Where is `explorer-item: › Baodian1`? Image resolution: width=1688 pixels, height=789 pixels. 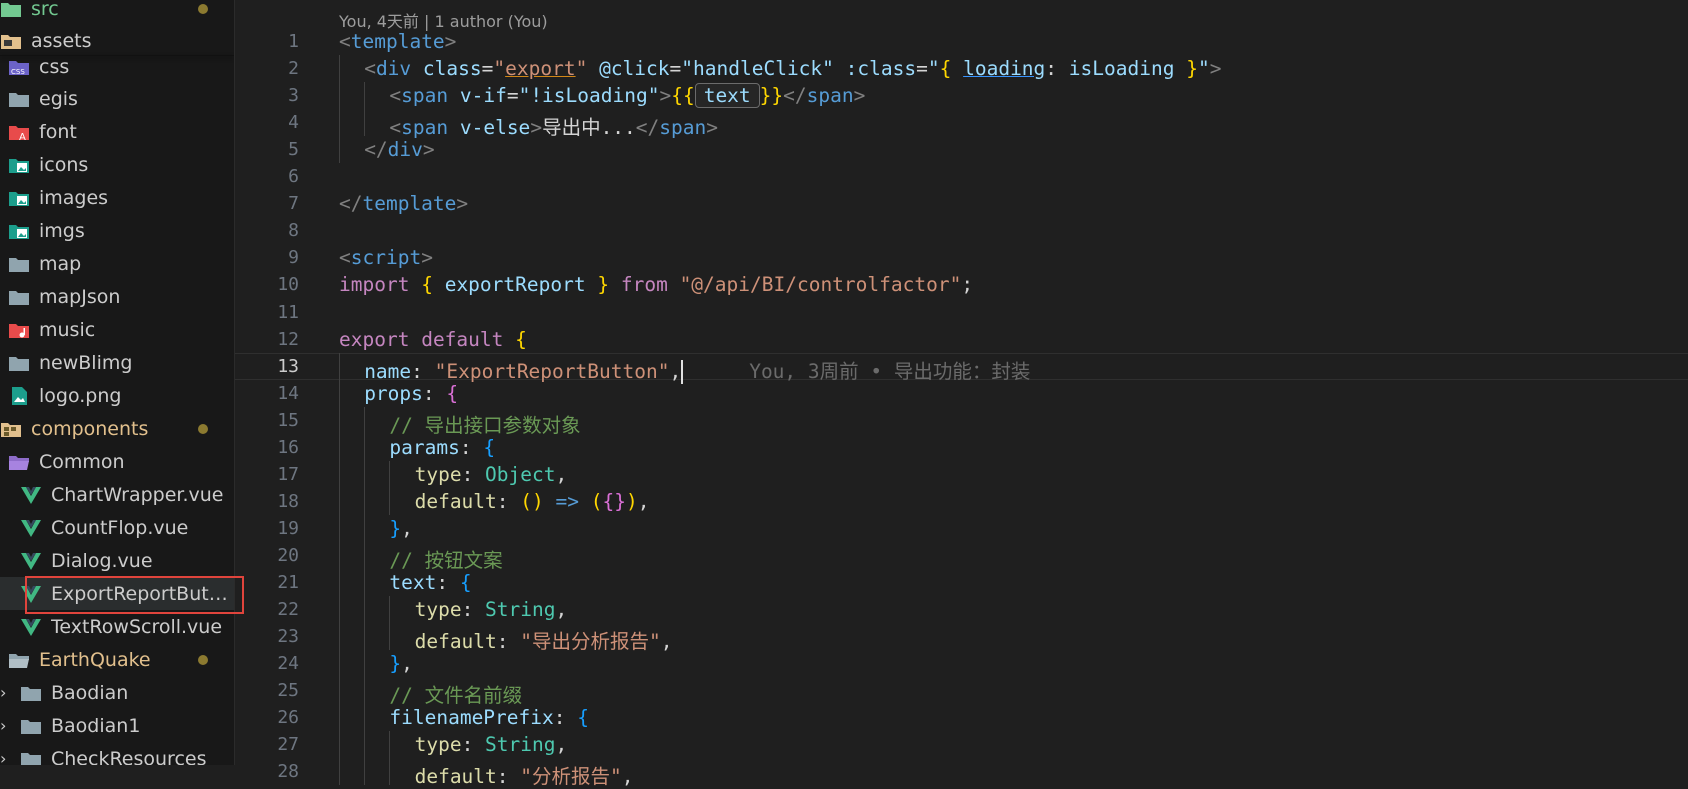
explorer-item: › Baodian1 is located at coordinates (117, 725).